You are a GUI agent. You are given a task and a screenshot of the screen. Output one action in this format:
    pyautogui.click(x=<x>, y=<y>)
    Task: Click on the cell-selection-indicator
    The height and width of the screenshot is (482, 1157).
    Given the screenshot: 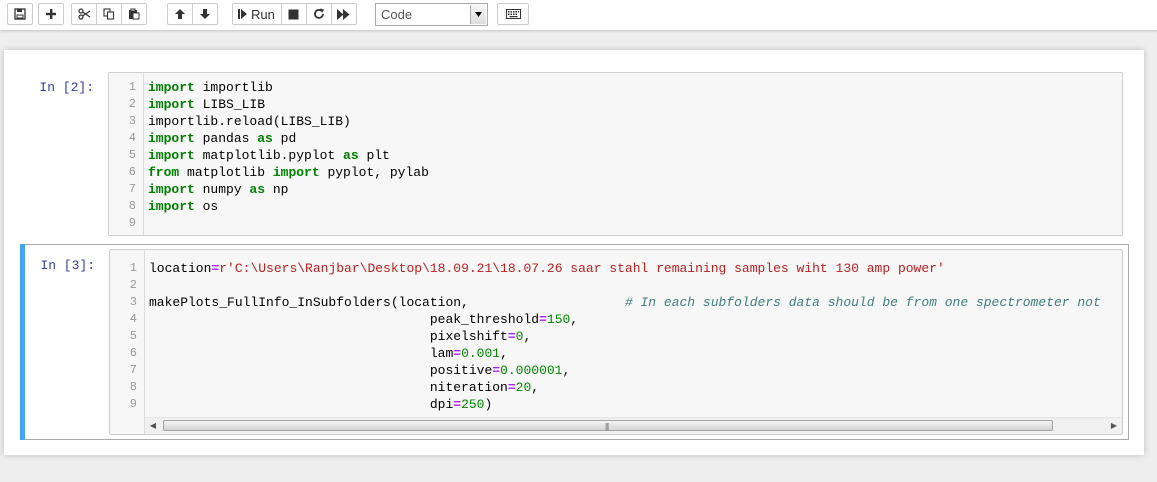 What is the action you would take?
    pyautogui.click(x=22, y=342)
    